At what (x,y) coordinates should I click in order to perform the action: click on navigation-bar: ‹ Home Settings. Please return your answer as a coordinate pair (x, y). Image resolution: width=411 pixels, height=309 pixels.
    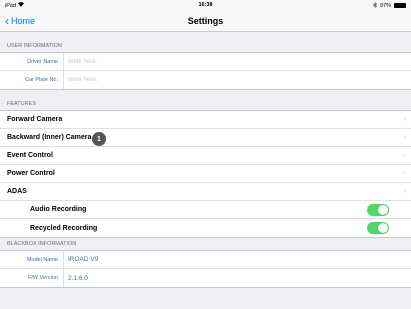
    Looking at the image, I should click on (205, 21).